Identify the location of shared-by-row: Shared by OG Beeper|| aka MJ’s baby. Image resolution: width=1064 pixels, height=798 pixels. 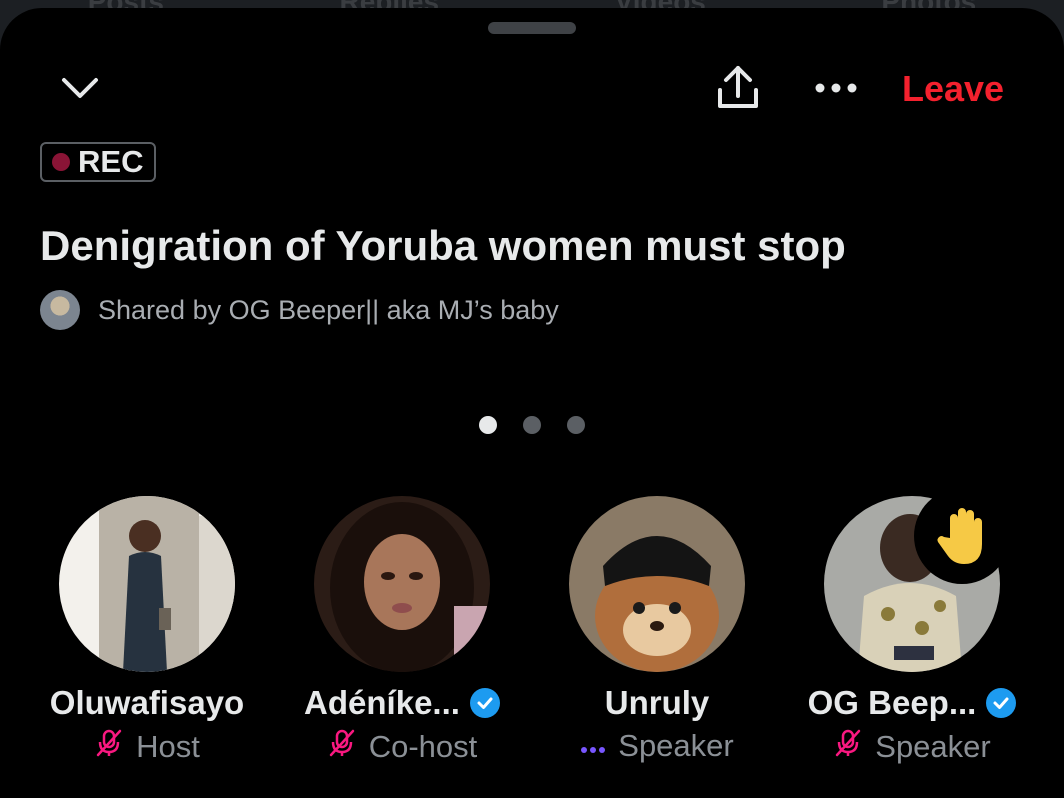
(299, 310).